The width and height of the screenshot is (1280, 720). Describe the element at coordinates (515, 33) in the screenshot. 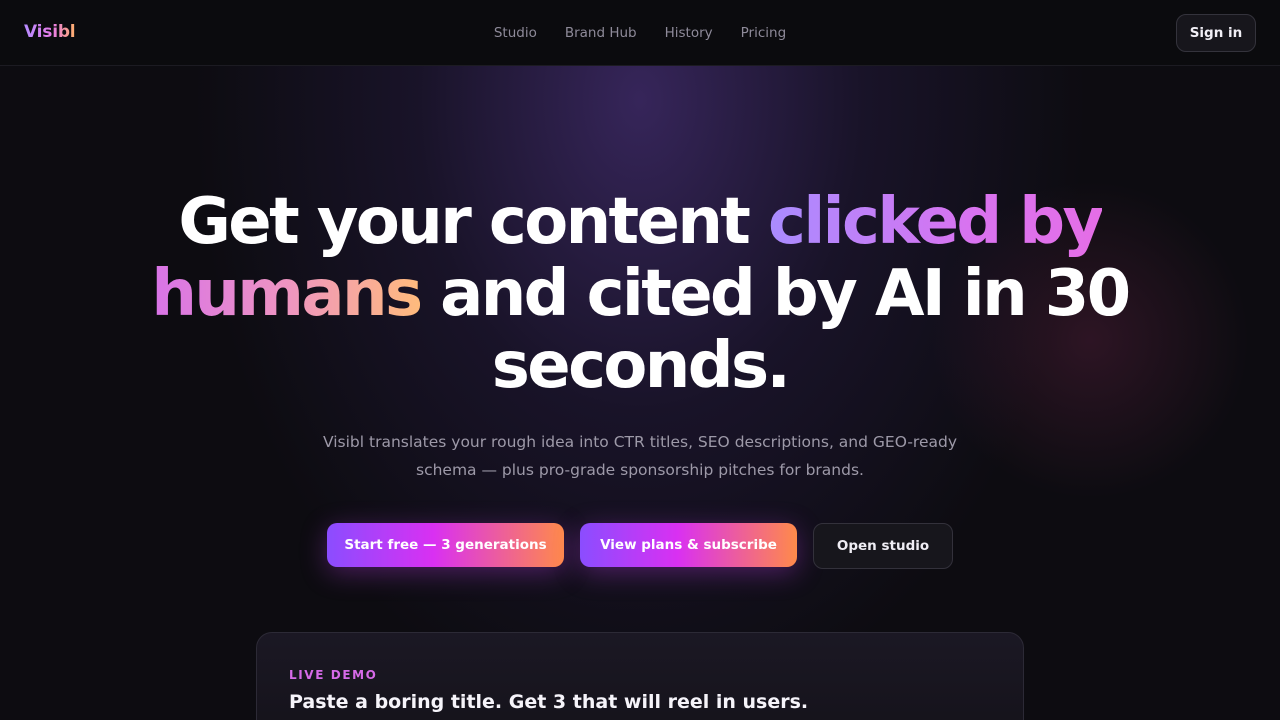

I see `nav-link-studio: Studio` at that location.